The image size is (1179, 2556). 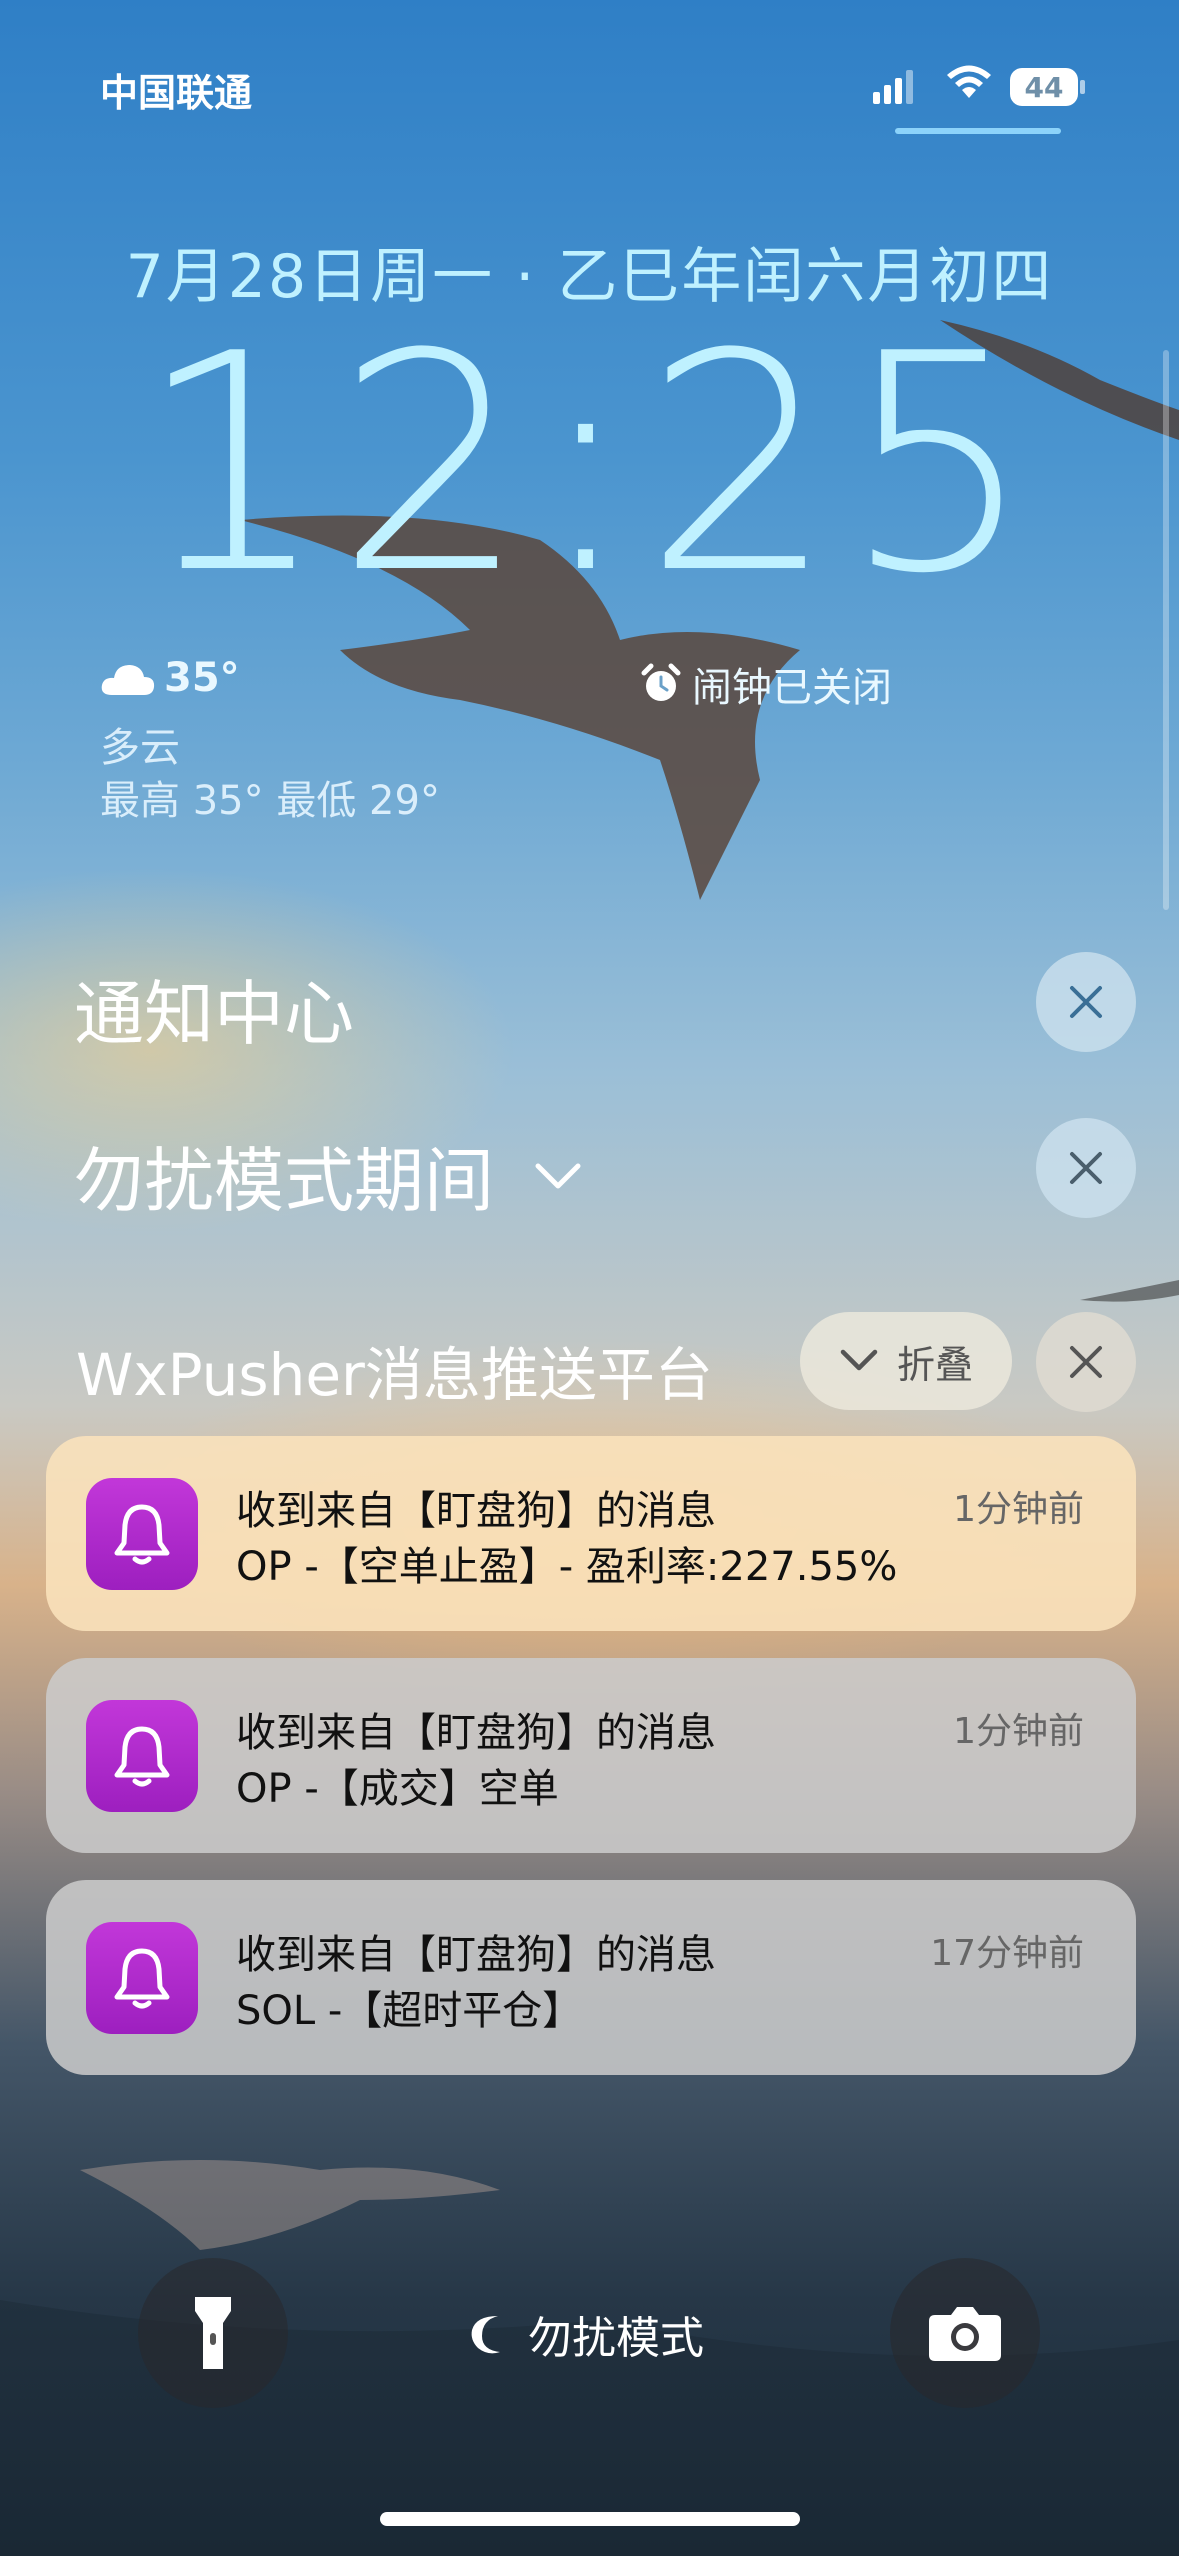 I want to click on flashlight-button, so click(x=213, y=2333).